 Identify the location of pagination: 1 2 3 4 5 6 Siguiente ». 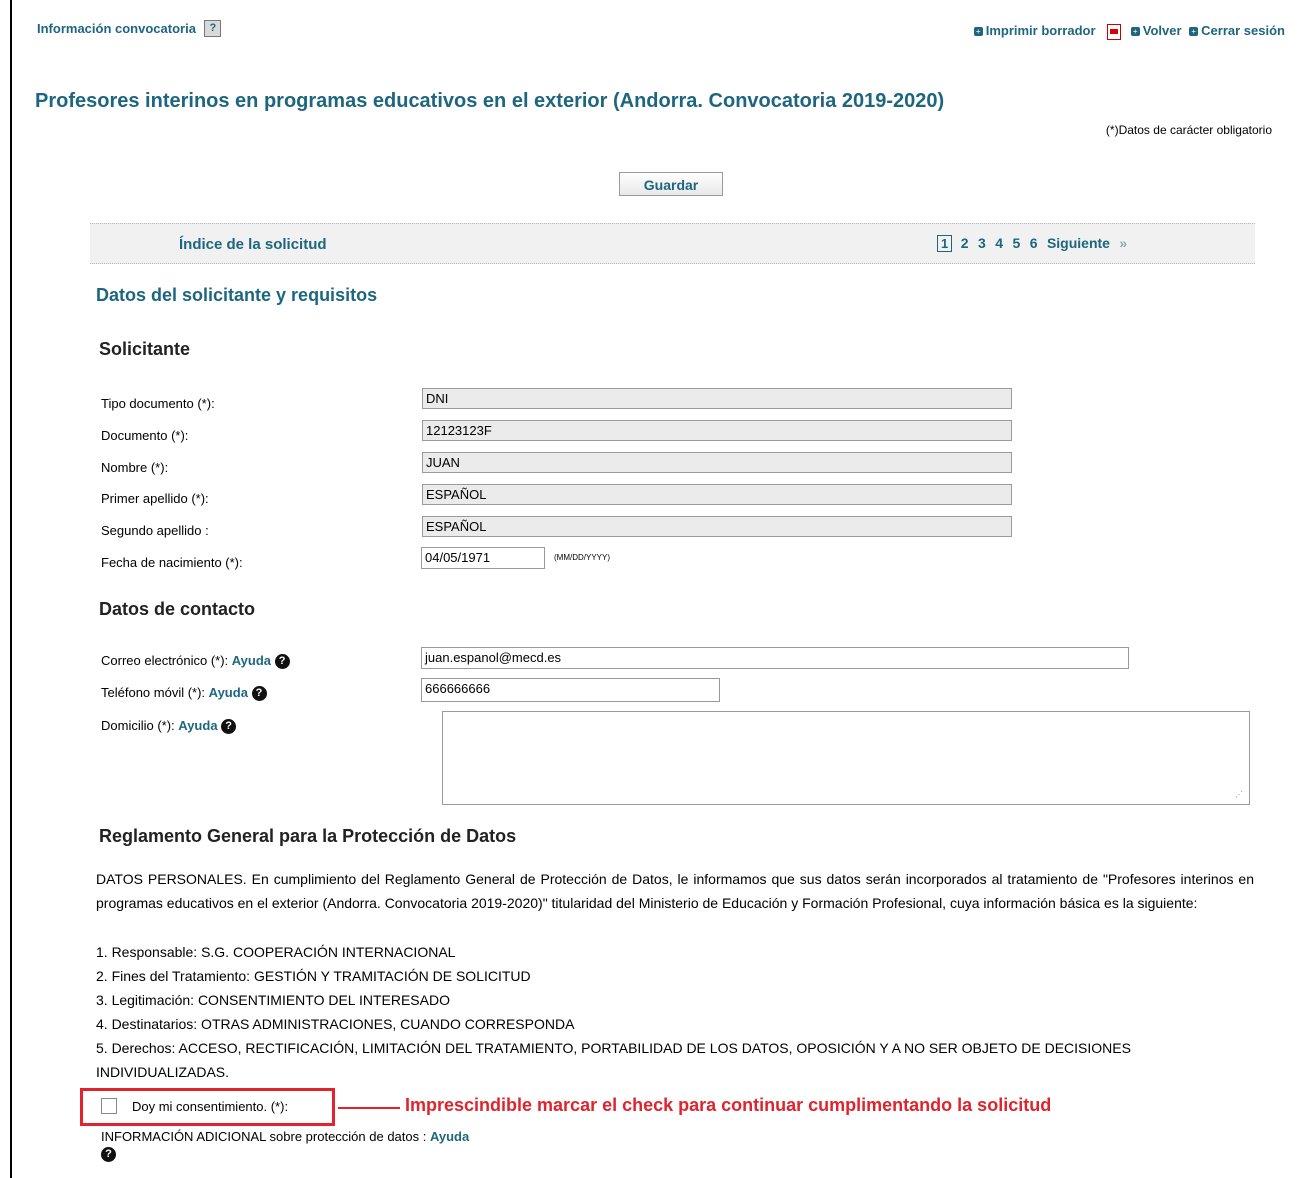
(1032, 244).